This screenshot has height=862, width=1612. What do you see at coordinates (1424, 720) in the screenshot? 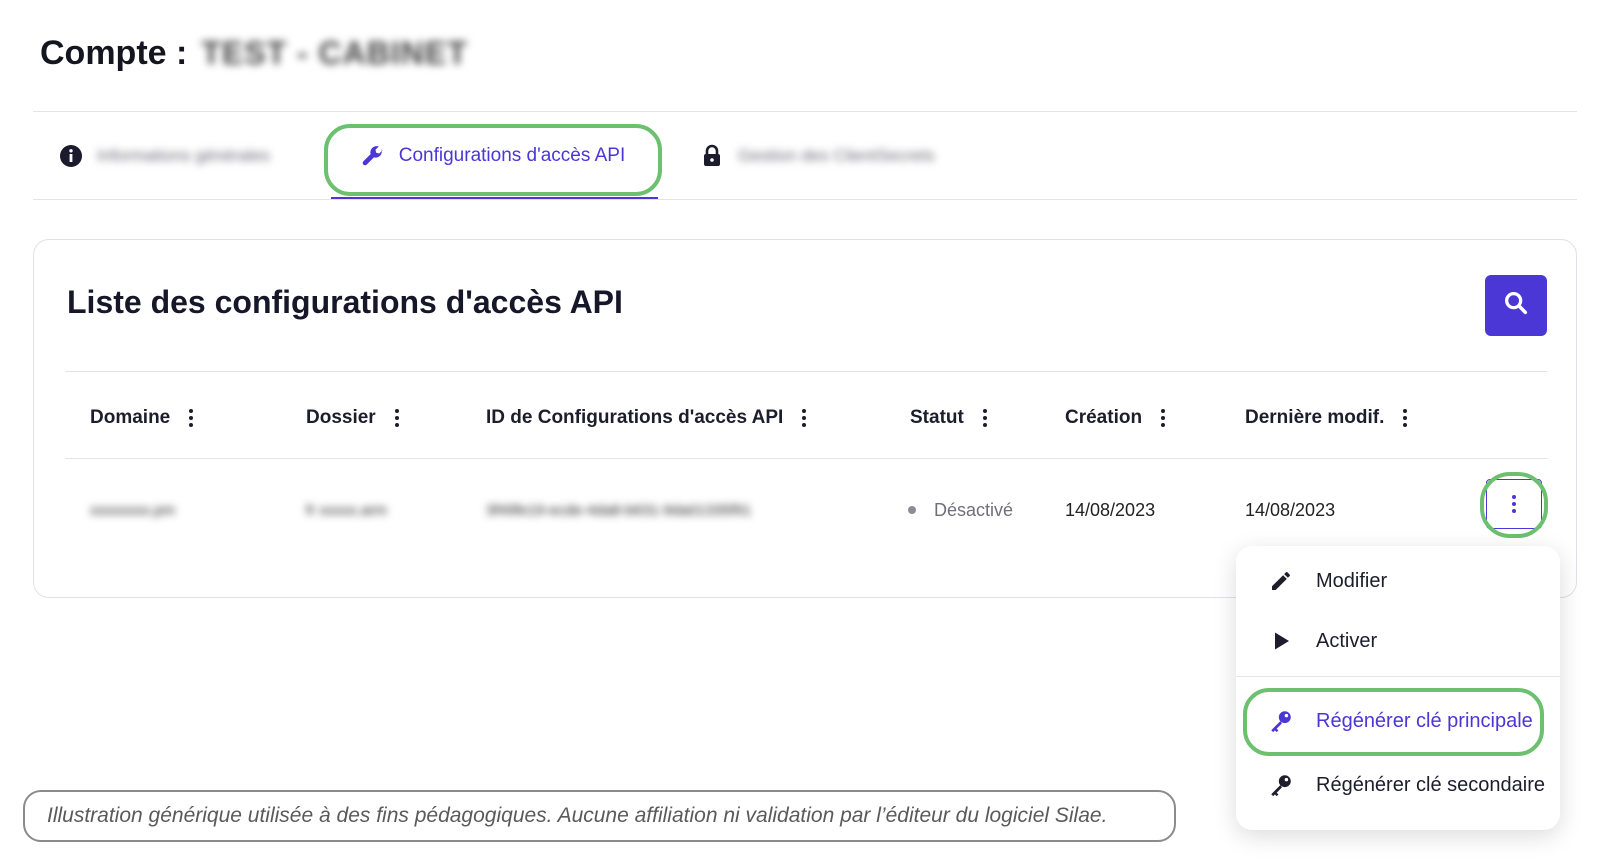
I see `menu-item-label: Régénérer clé principale` at bounding box center [1424, 720].